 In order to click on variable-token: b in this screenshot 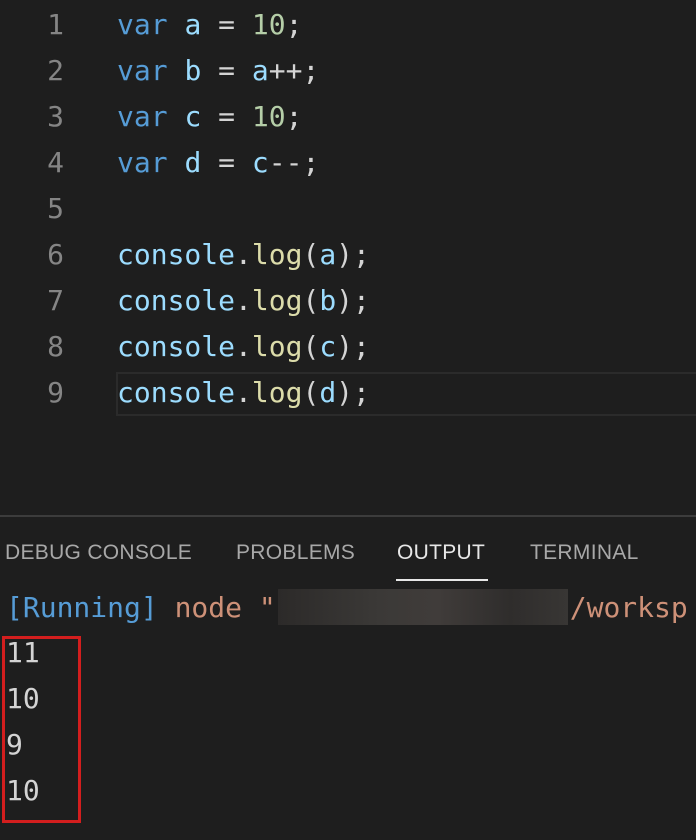, I will do `click(193, 70)`.